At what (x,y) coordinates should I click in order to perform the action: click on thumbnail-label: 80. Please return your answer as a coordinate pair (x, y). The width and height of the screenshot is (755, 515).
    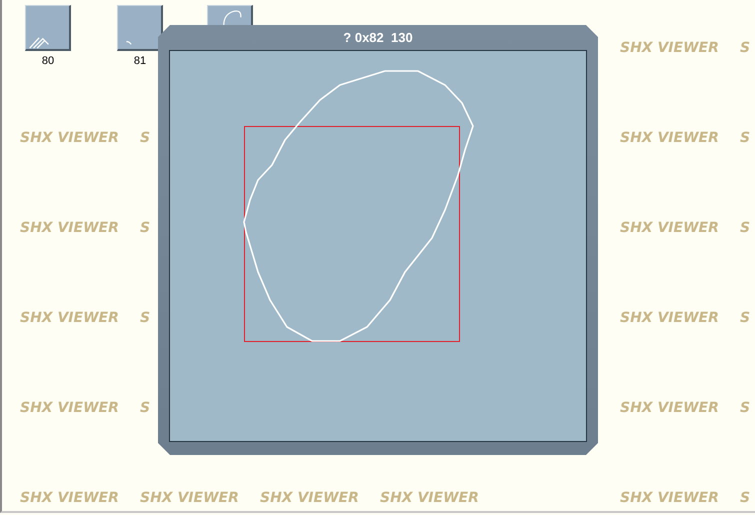
    Looking at the image, I should click on (48, 61).